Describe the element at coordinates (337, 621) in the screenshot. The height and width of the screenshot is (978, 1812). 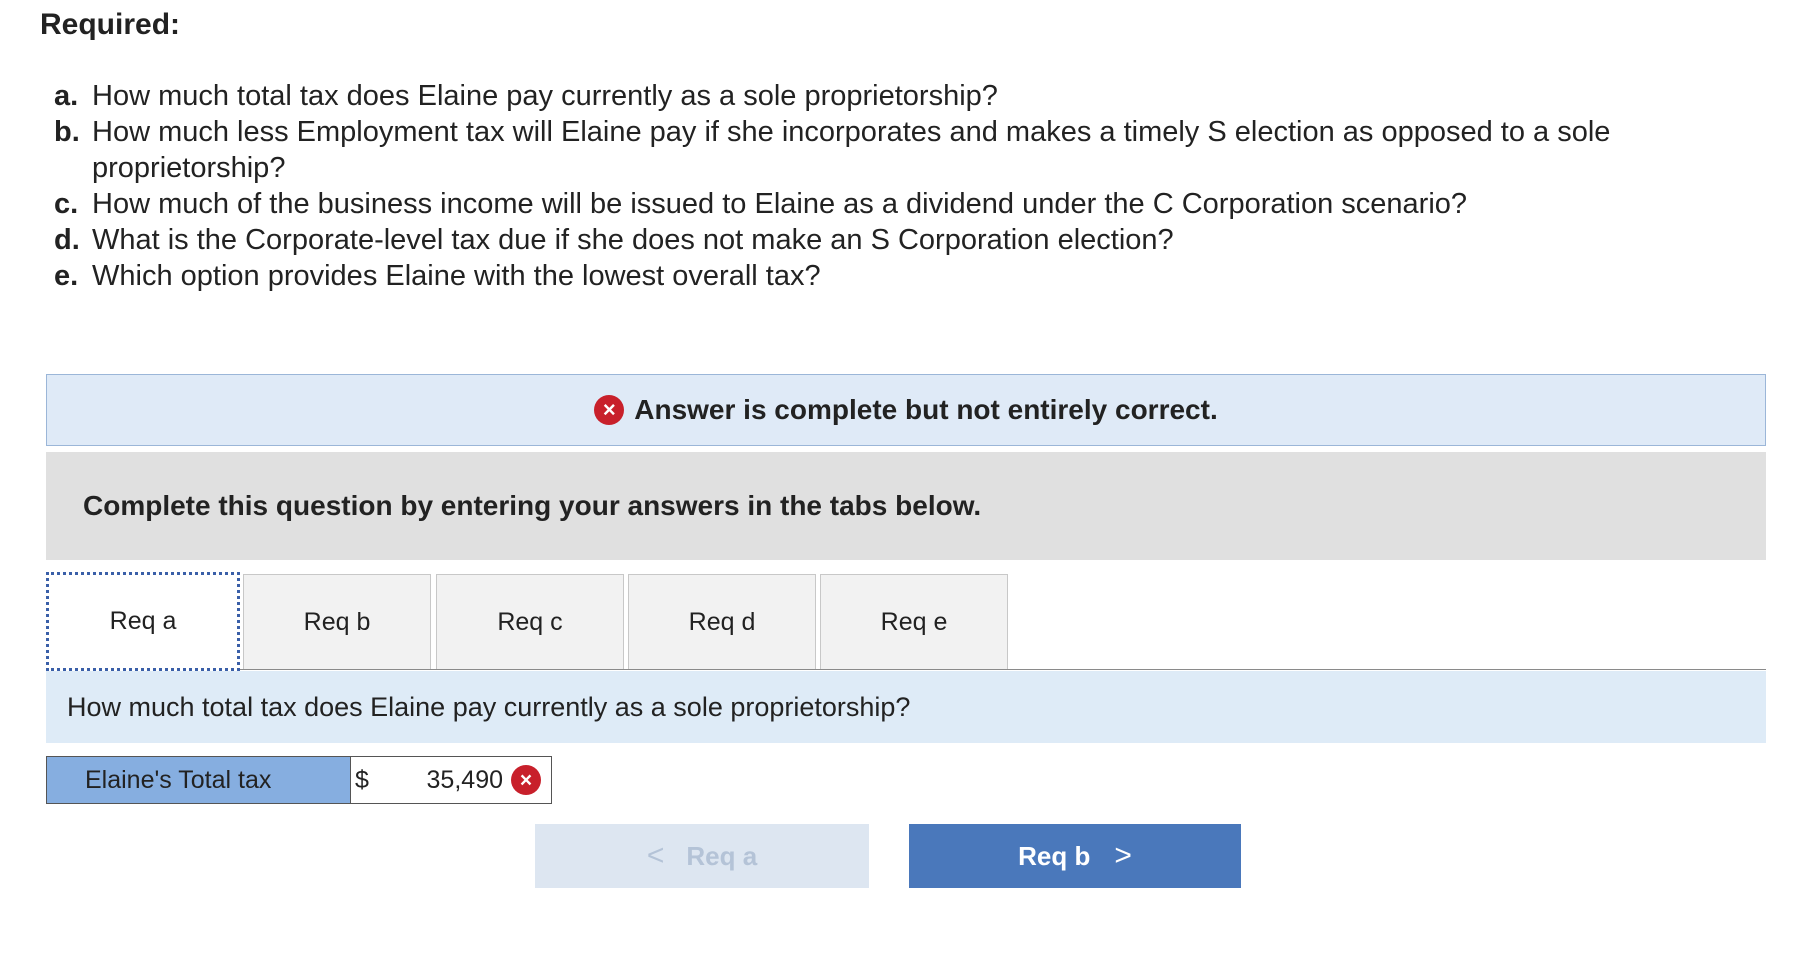
I see `tab-req-b: Req b` at that location.